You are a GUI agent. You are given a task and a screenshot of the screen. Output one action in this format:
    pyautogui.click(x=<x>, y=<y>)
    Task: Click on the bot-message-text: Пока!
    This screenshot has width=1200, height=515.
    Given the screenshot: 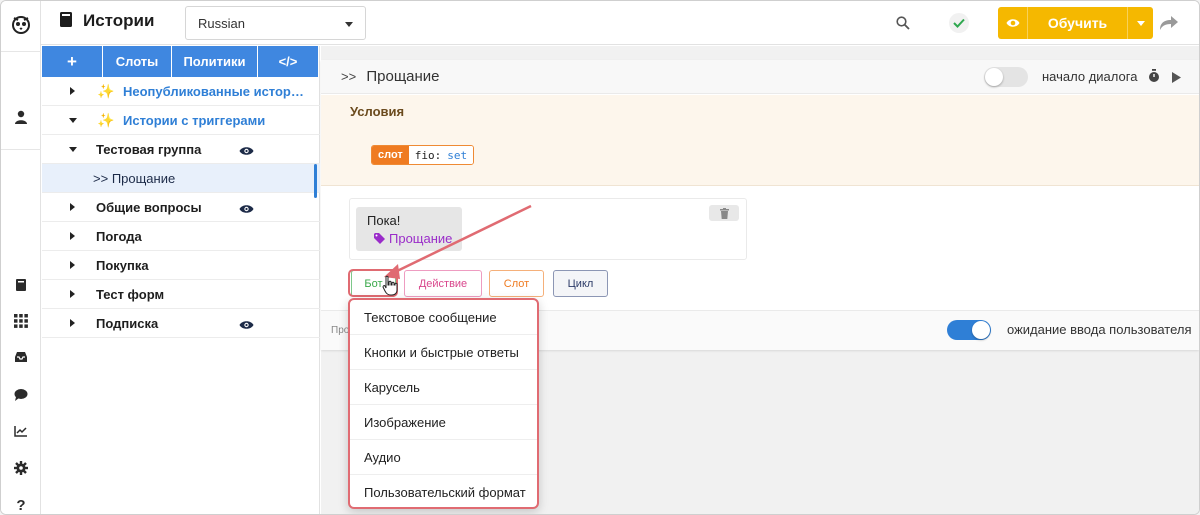 What is the action you would take?
    pyautogui.click(x=384, y=220)
    